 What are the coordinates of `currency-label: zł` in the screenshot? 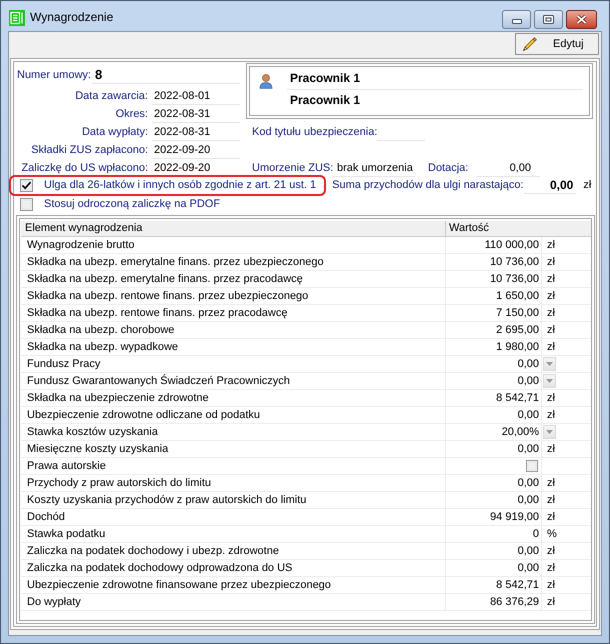 It's located at (587, 185).